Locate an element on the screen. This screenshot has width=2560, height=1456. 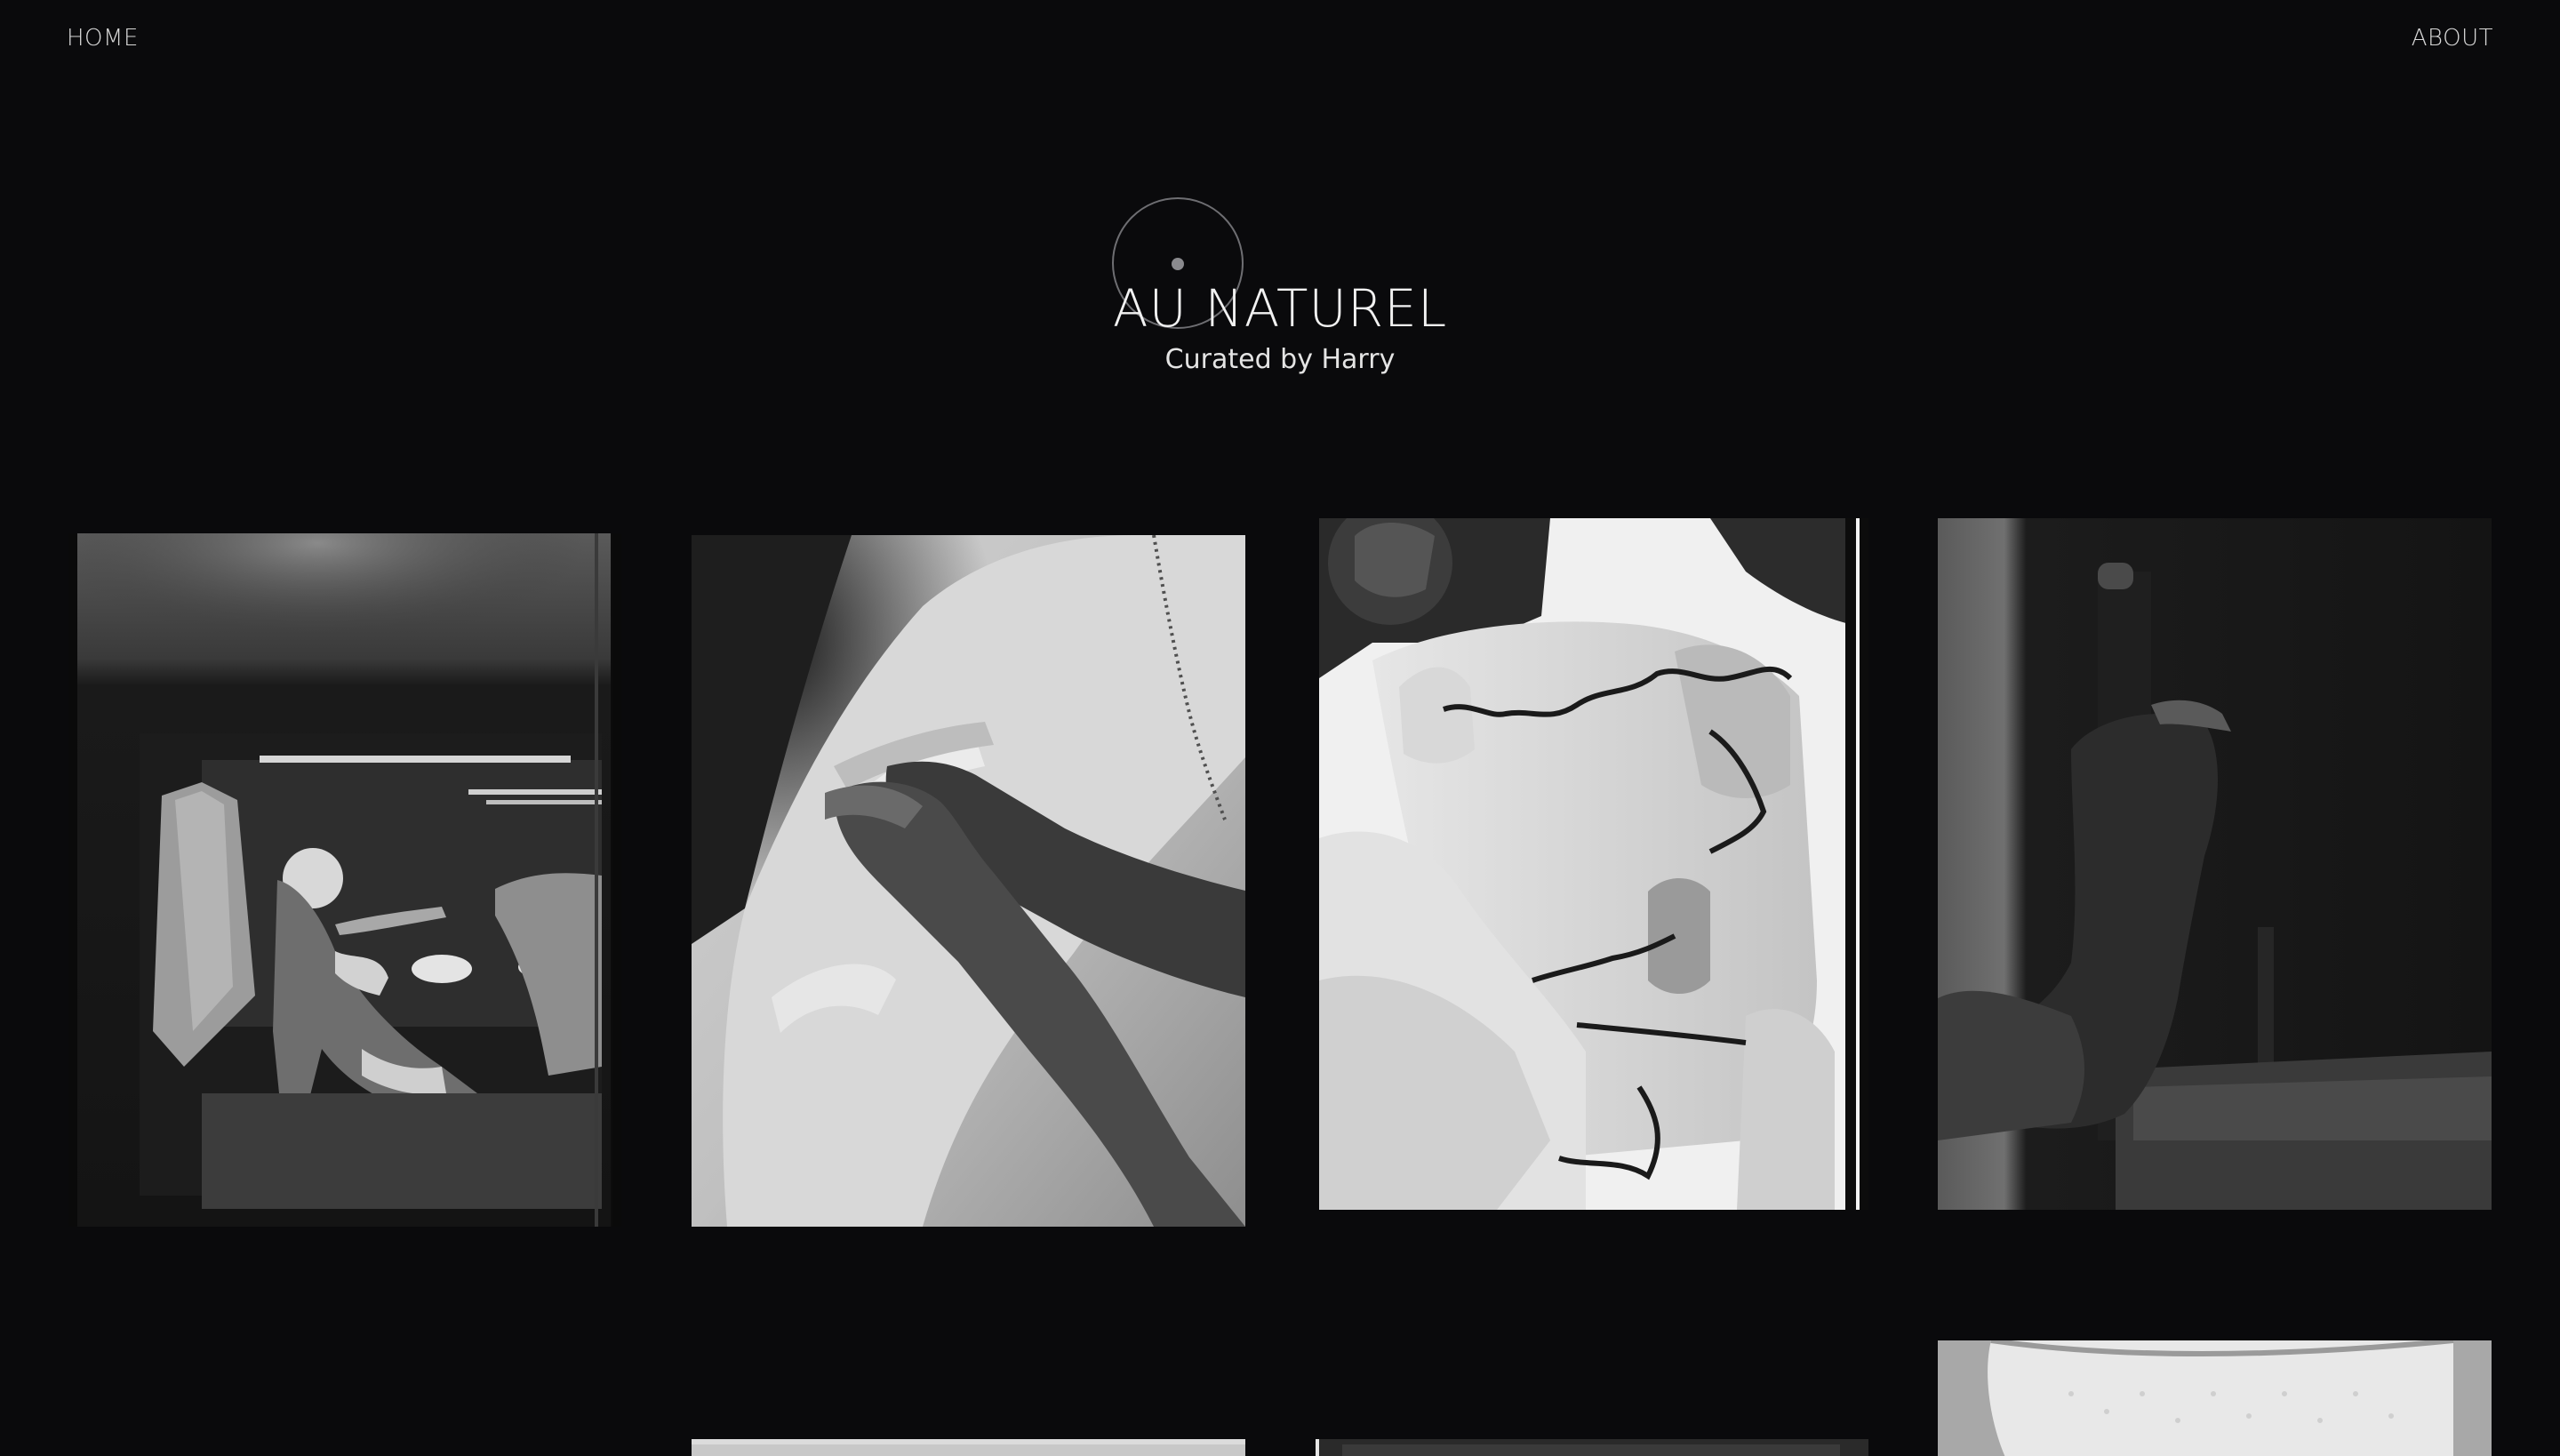
photo-knee-shadow-icon is located at coordinates (2215, 864).